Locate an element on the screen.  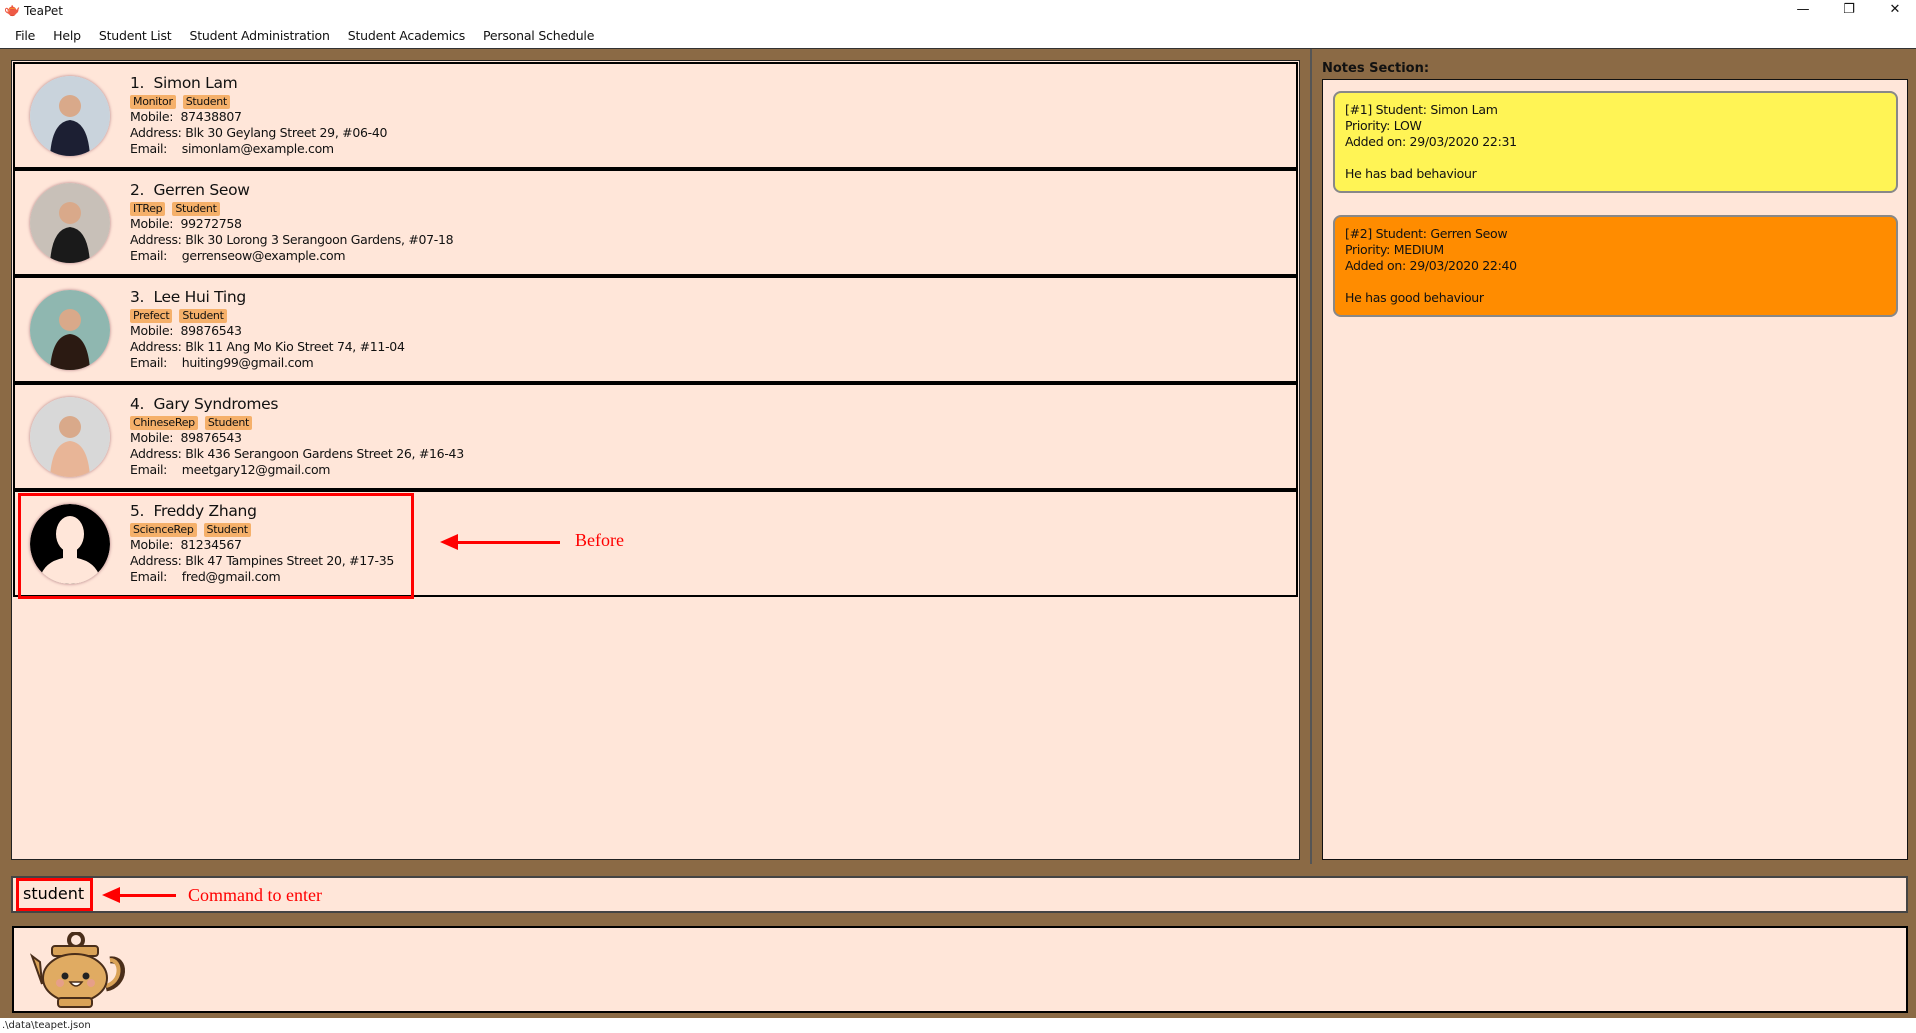
title-bar: 🫖 TeaPet — ❐ ✕ is located at coordinates (958, 12).